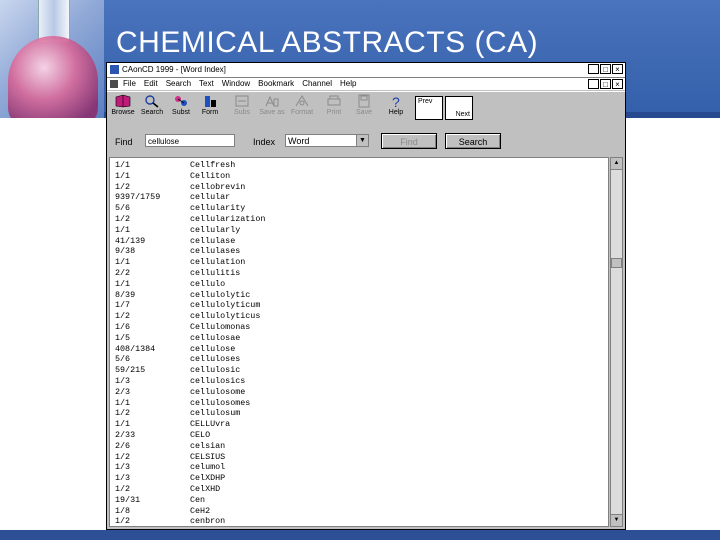 The width and height of the screenshot is (720, 540). What do you see at coordinates (123, 445) in the screenshot?
I see `hit-count: 2/6` at bounding box center [123, 445].